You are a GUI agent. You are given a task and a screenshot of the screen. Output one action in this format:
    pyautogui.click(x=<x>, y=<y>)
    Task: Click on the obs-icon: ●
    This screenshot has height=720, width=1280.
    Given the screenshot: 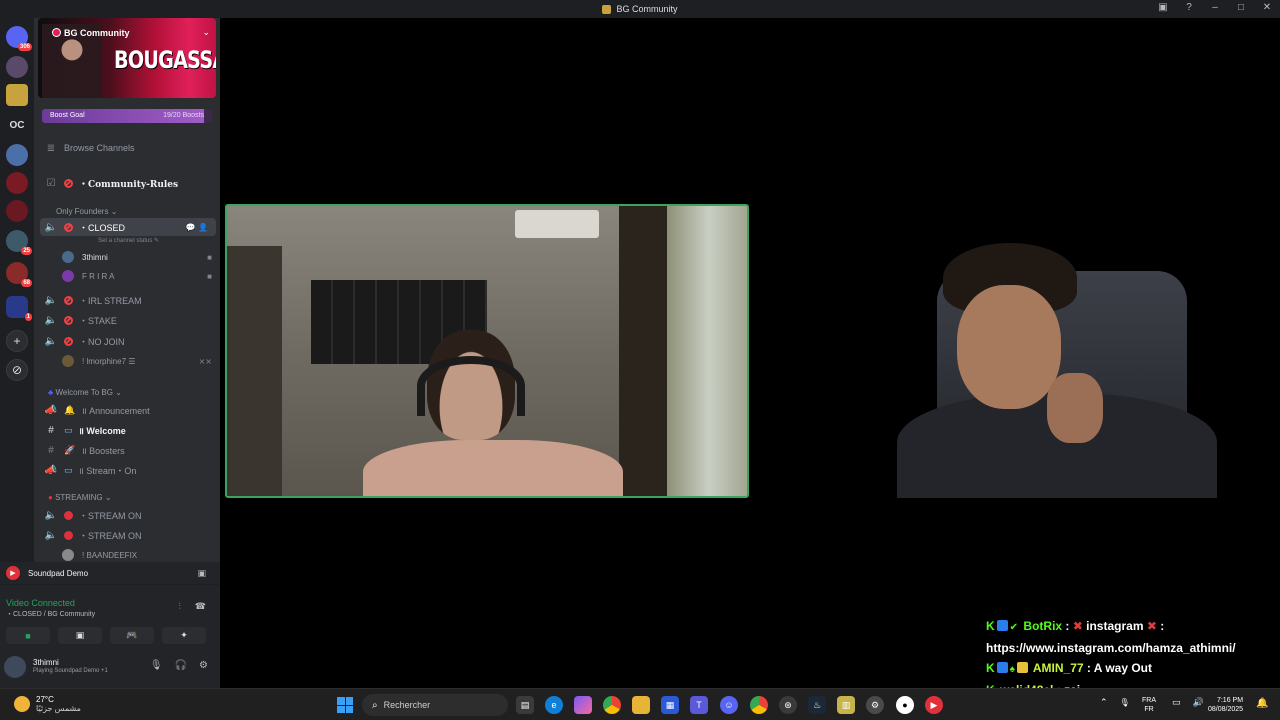 What is the action you would take?
    pyautogui.click(x=905, y=705)
    